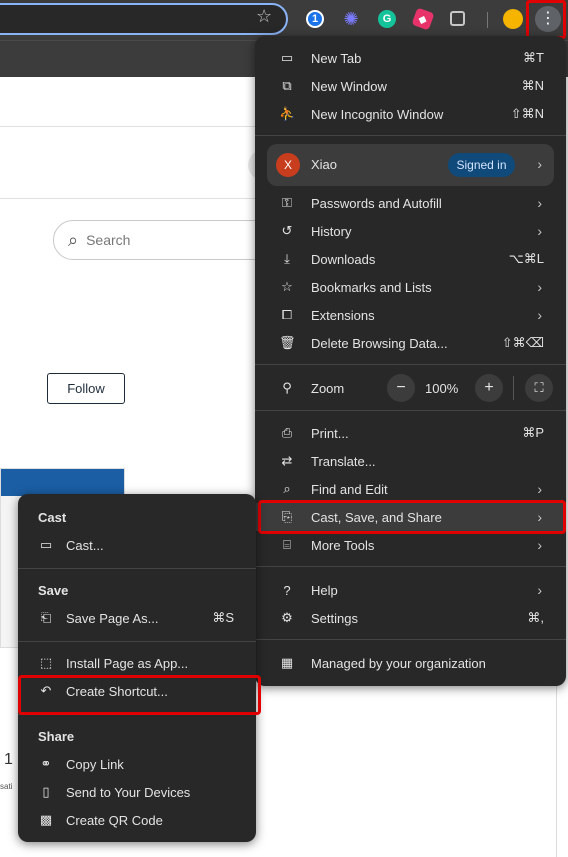 The image size is (568, 857). I want to click on menu-label: More Tools, so click(343, 545).